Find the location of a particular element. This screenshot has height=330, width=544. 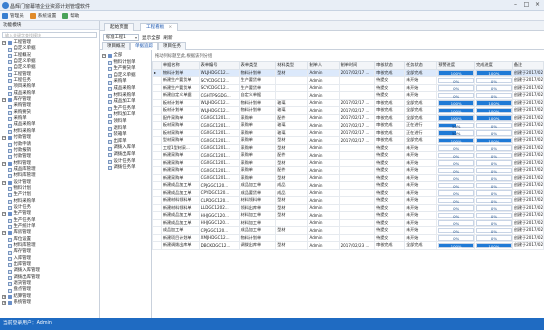

column-header: 单据名称 is located at coordinates (180, 65).